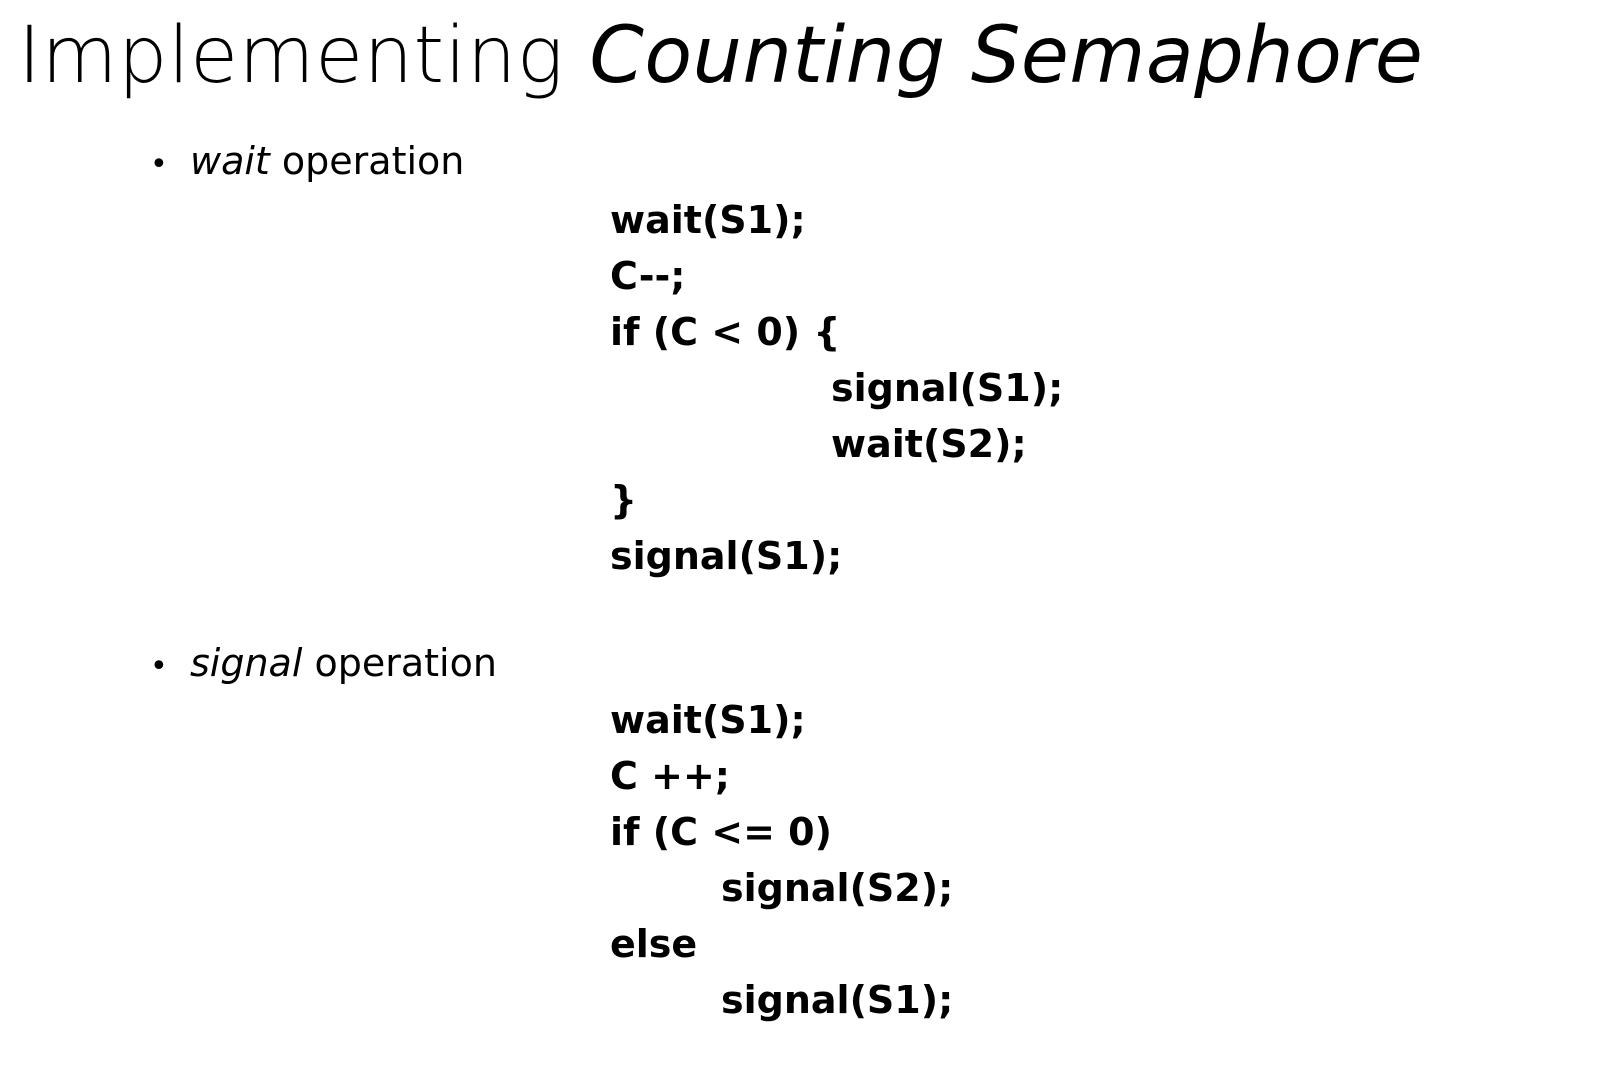  What do you see at coordinates (725, 332) in the screenshot?
I see `code-line: if (C < 0) {` at bounding box center [725, 332].